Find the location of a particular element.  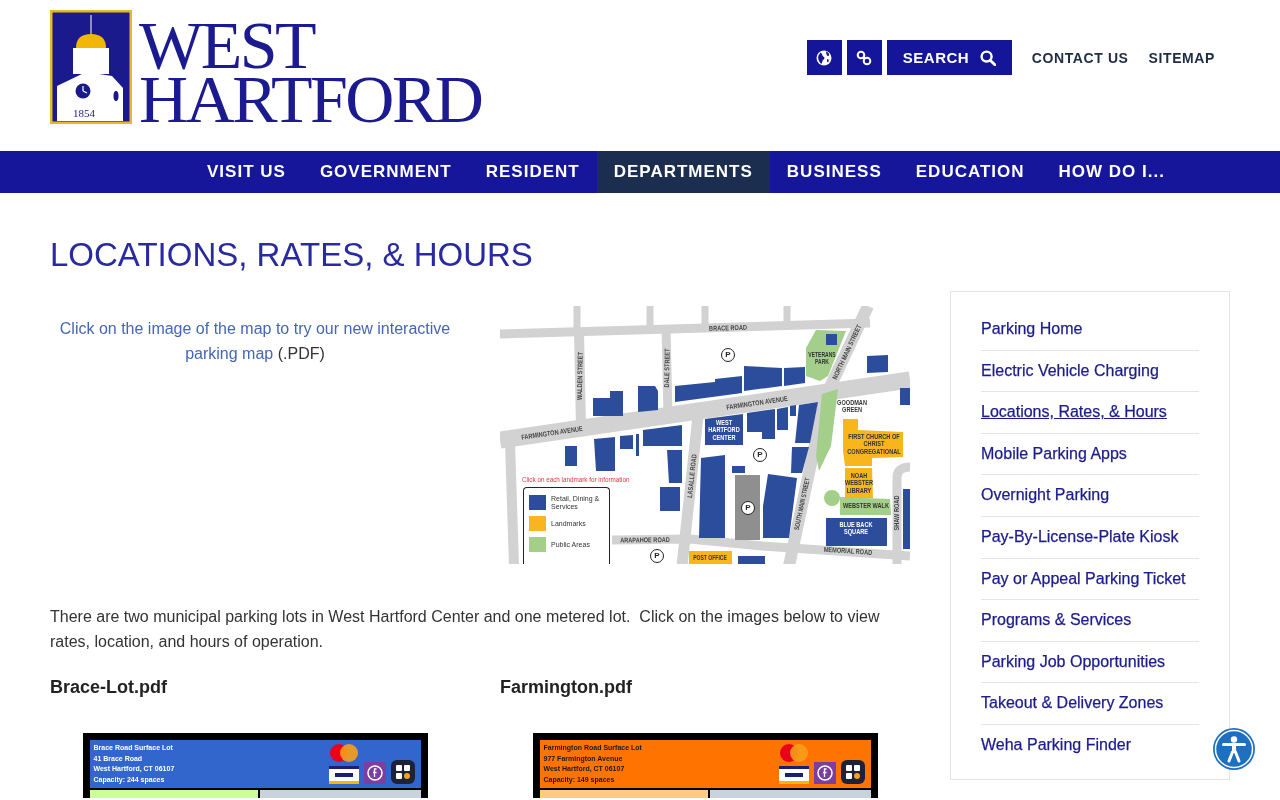

sidebar-link: Takeout & Delivery Zones is located at coordinates (1090, 704).